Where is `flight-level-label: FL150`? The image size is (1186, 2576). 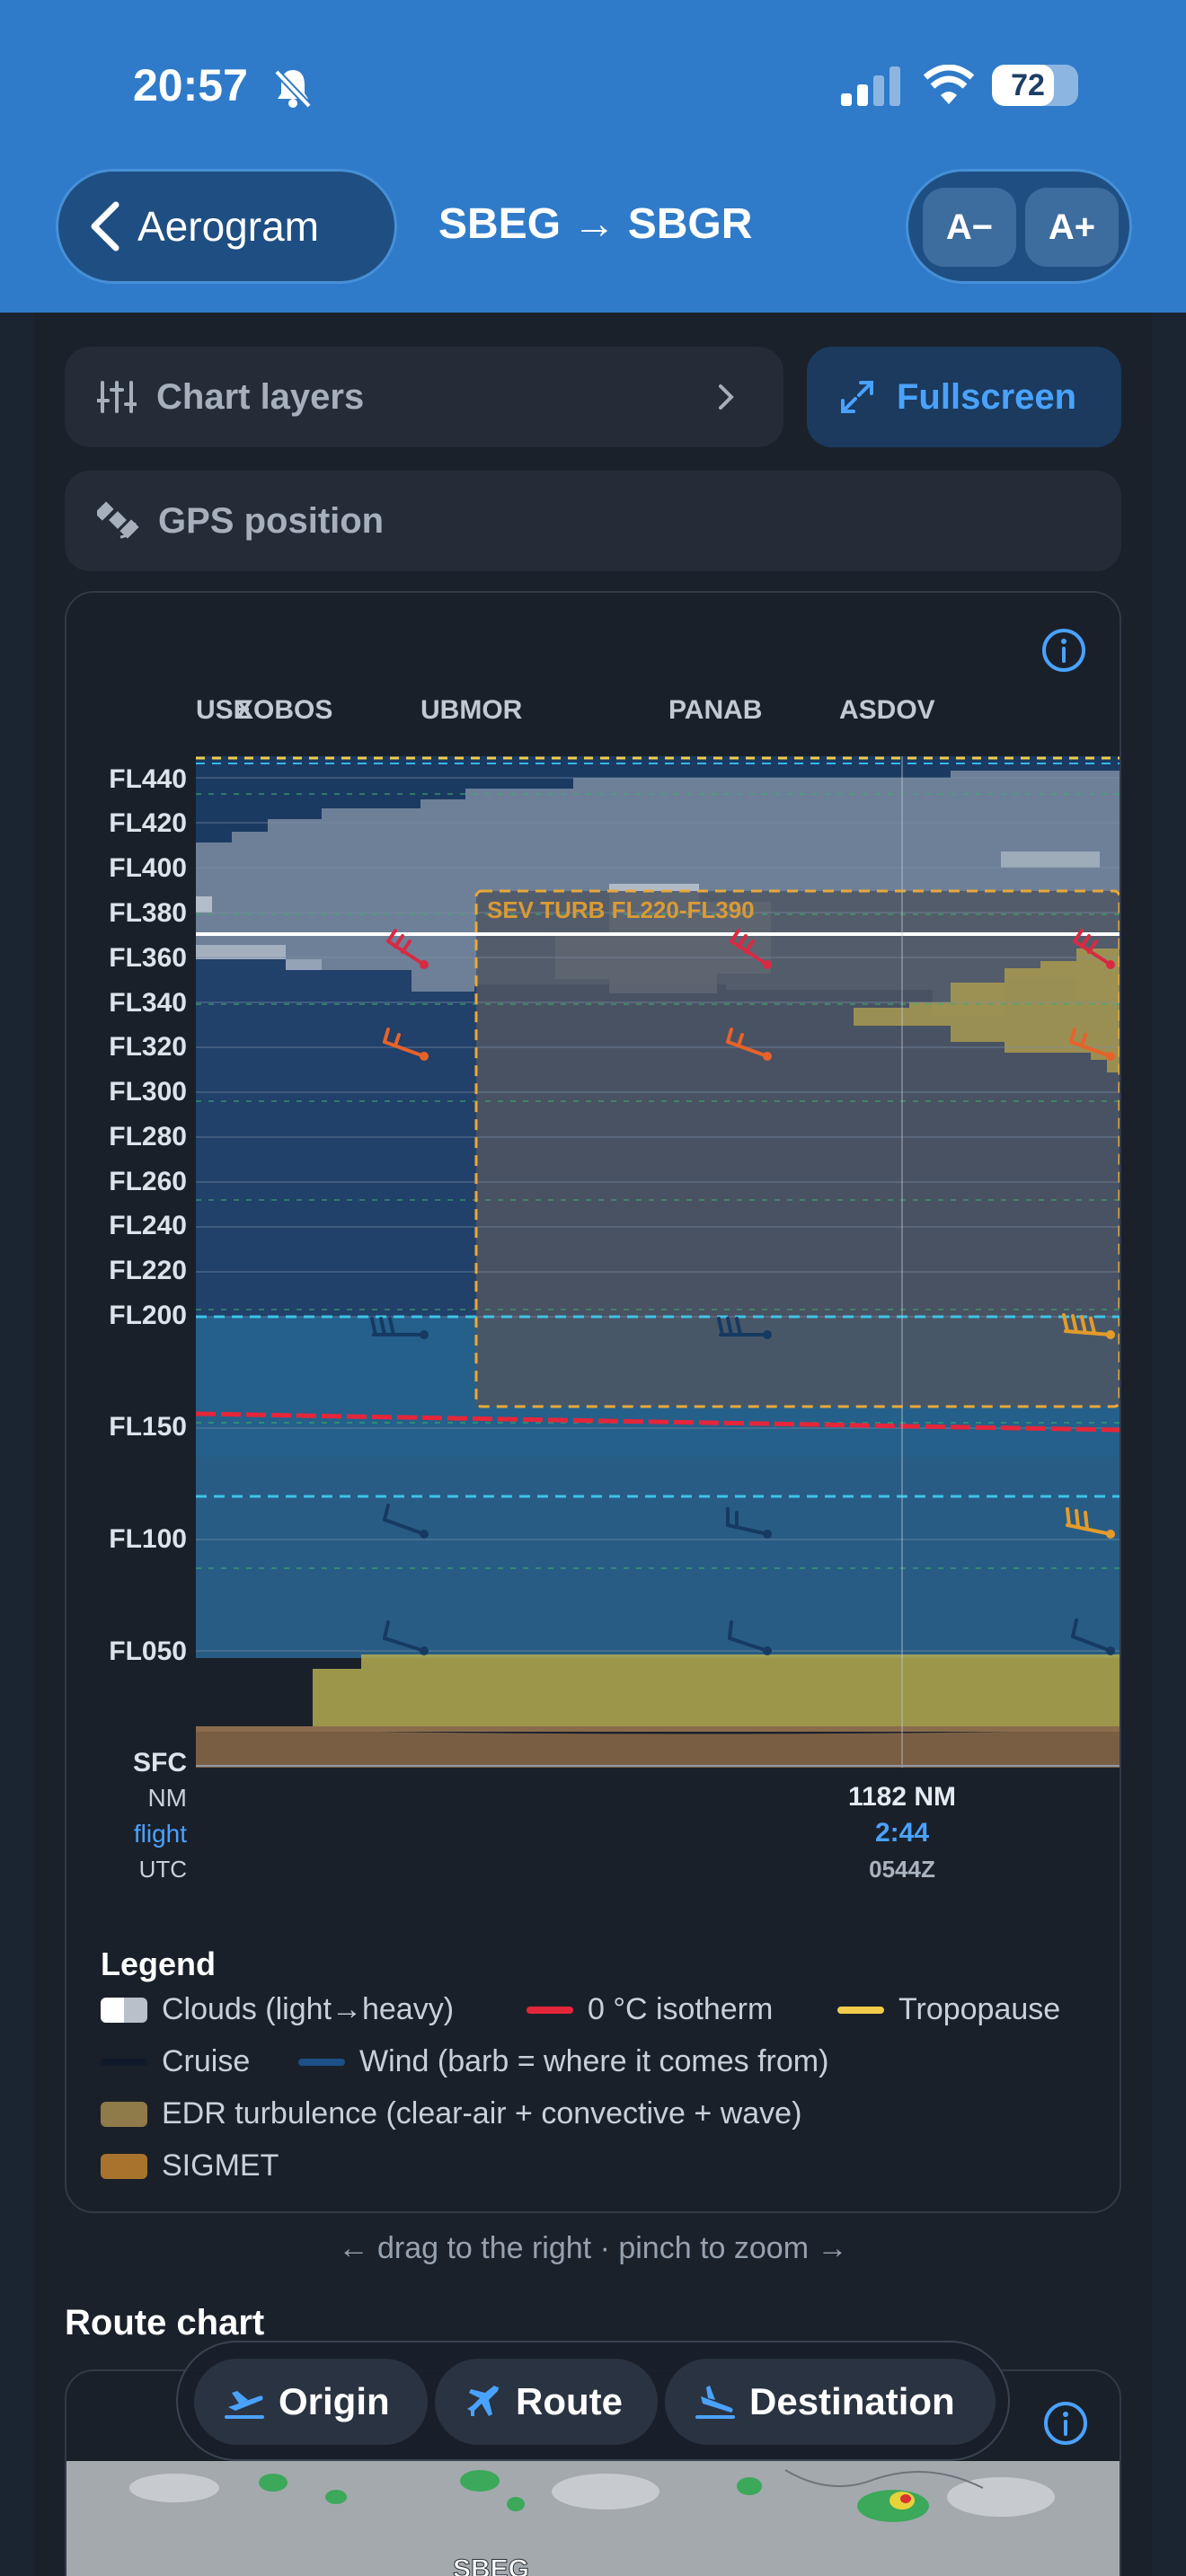
flight-level-label: FL150 is located at coordinates (148, 1427).